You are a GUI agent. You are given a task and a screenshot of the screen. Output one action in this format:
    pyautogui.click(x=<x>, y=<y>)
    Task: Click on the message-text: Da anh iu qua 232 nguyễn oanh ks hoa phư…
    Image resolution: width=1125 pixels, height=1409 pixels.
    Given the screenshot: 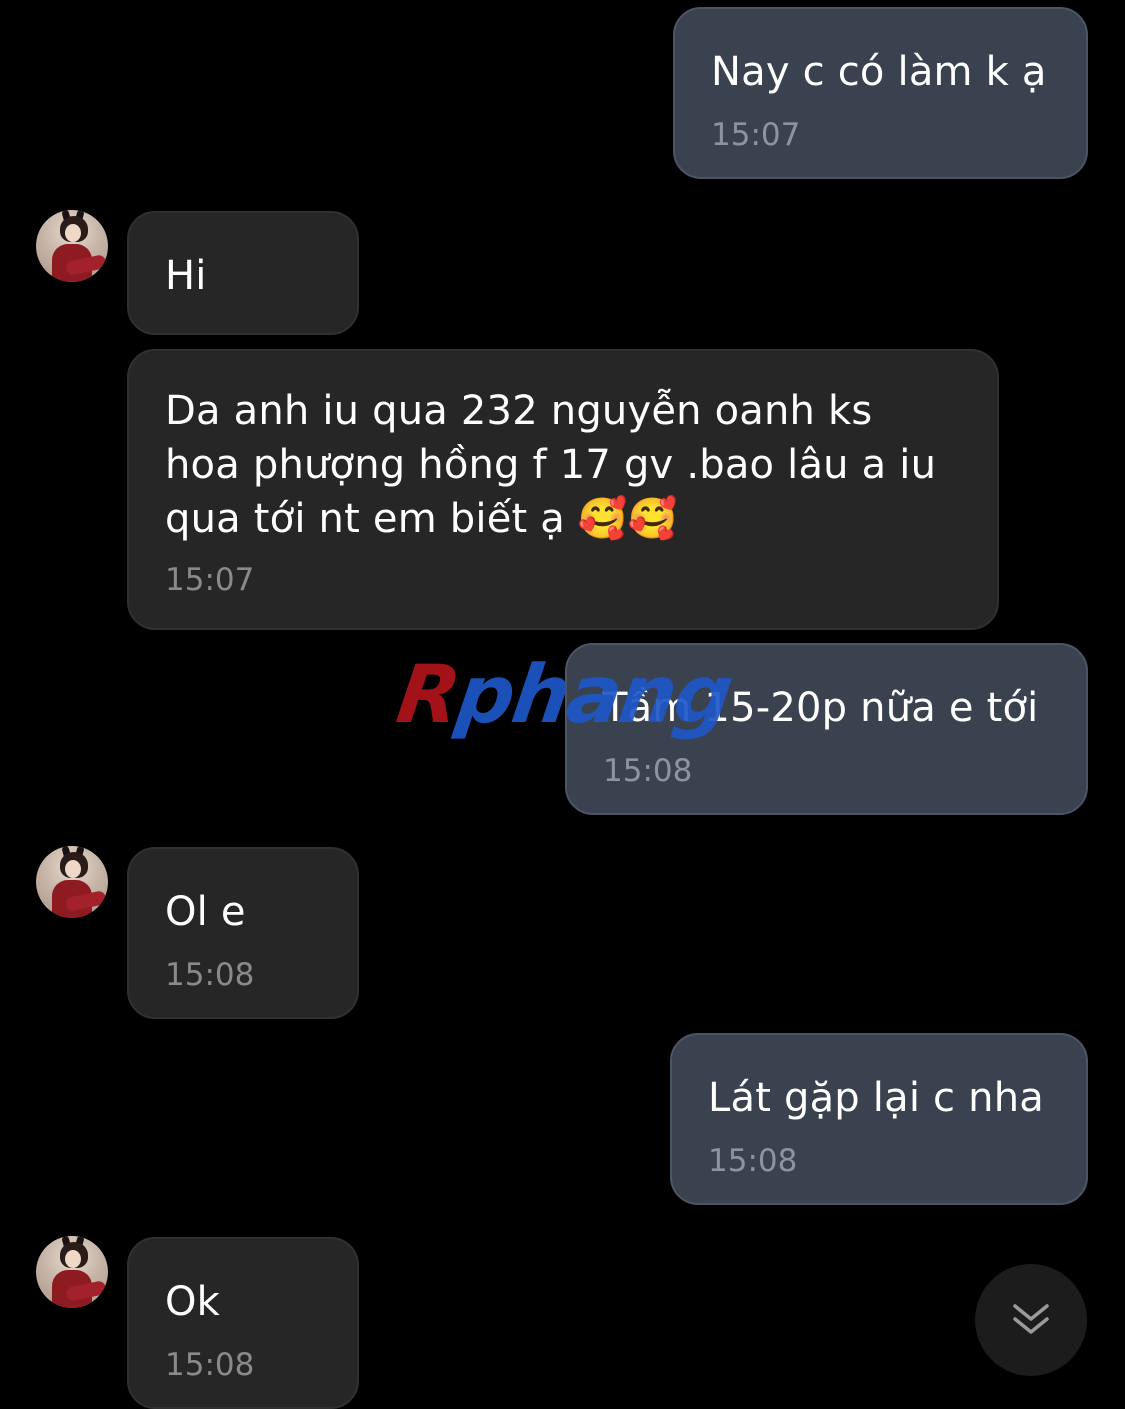 What is the action you would take?
    pyautogui.click(x=551, y=465)
    